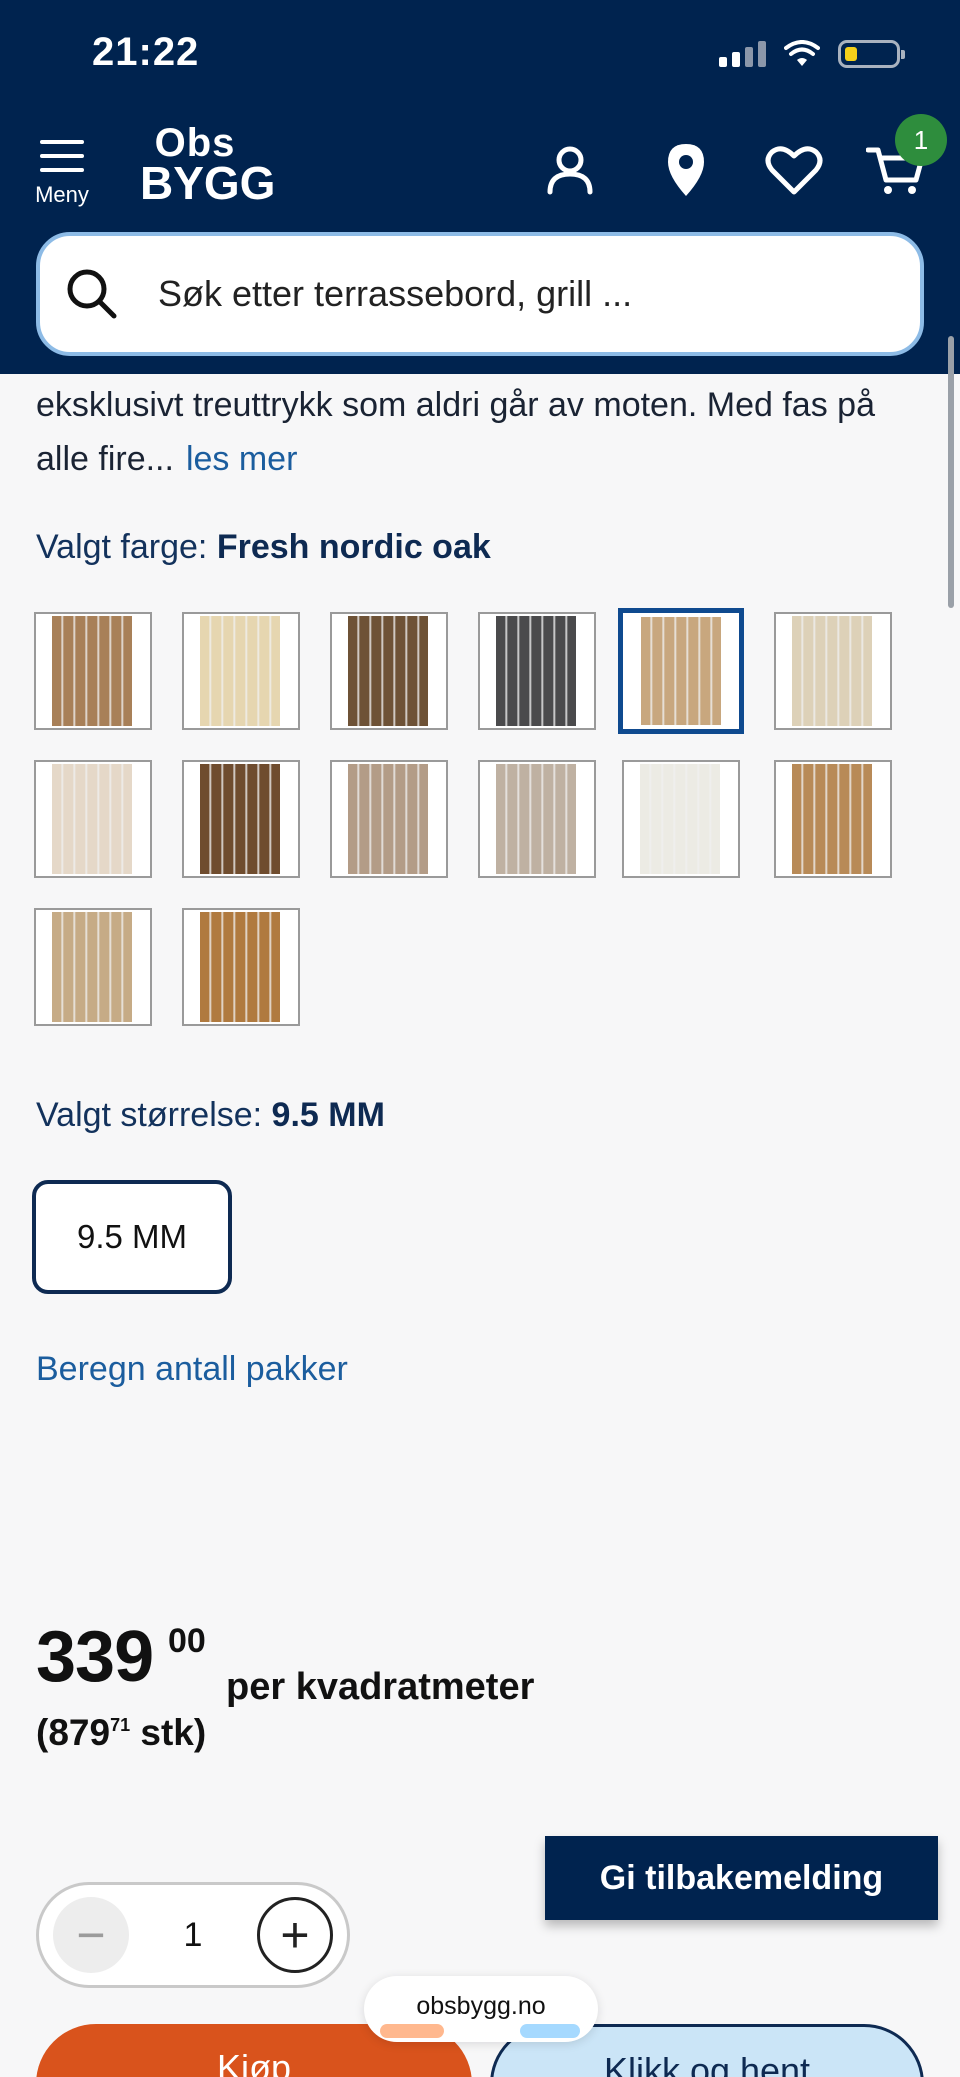 The image size is (960, 2077). I want to click on read-more-link: les mer, so click(241, 459).